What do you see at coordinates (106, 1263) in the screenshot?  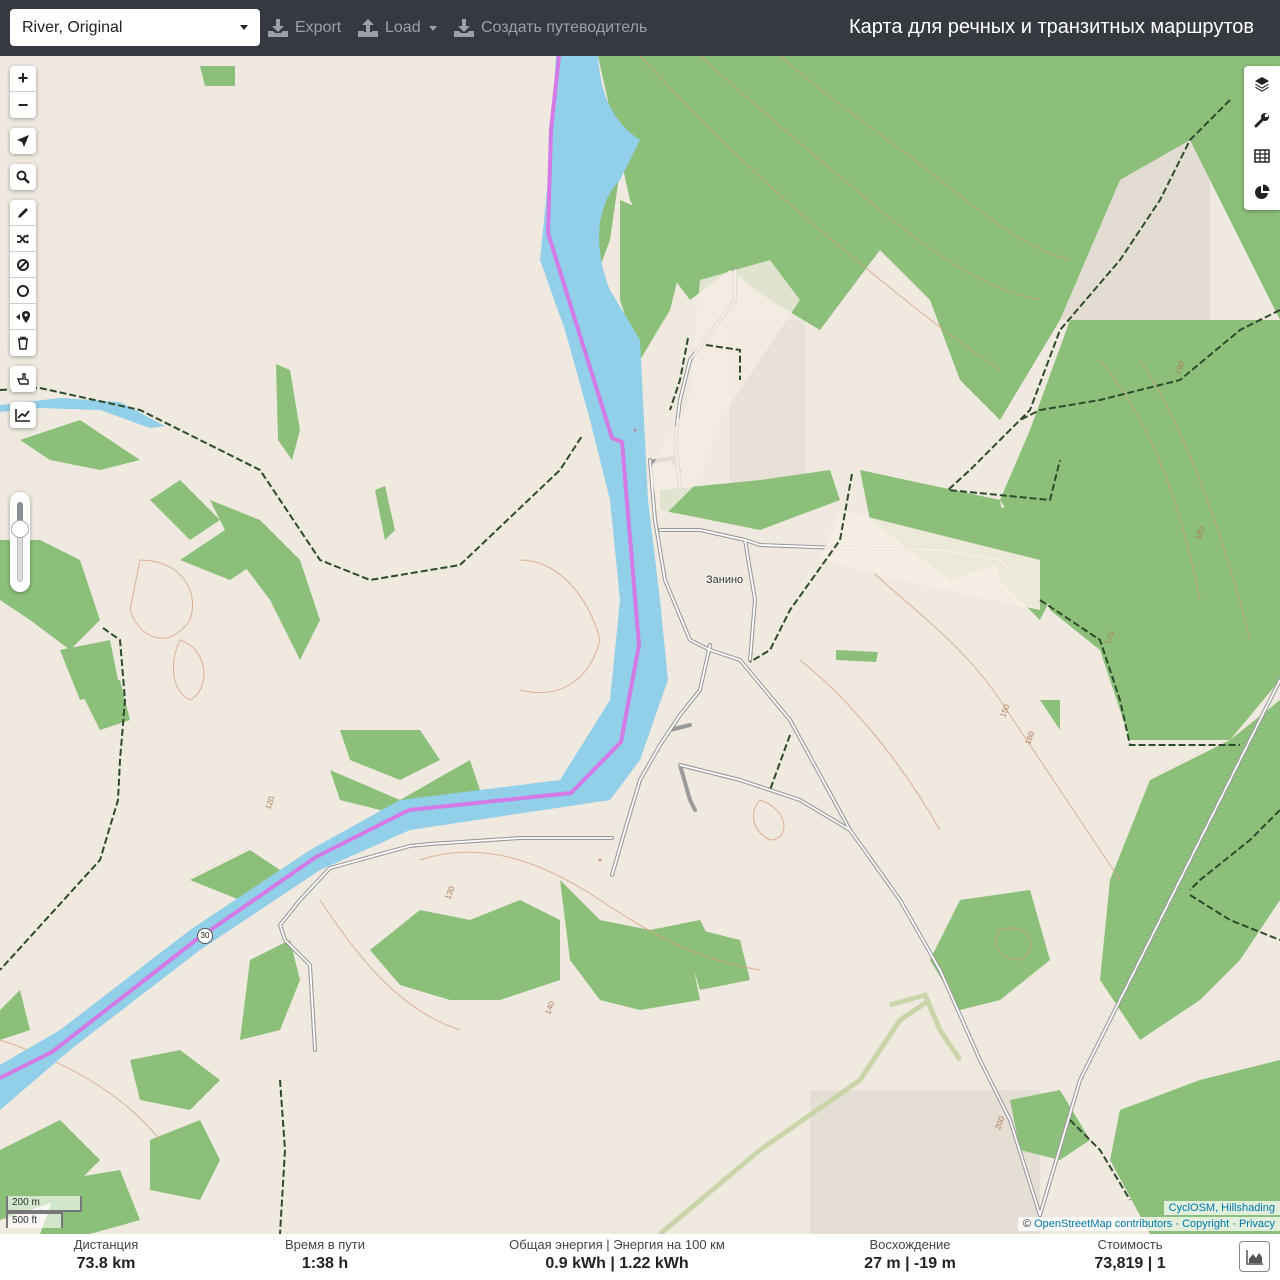 I see `stat-distance-value: 73.8 km` at bounding box center [106, 1263].